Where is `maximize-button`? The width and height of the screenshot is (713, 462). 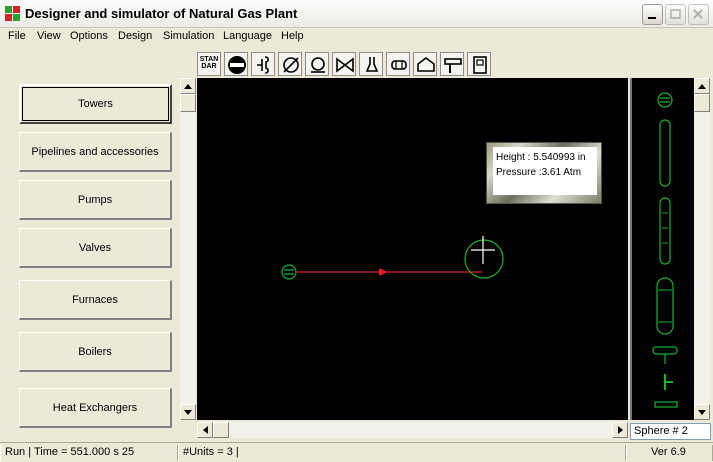 maximize-button is located at coordinates (675, 14).